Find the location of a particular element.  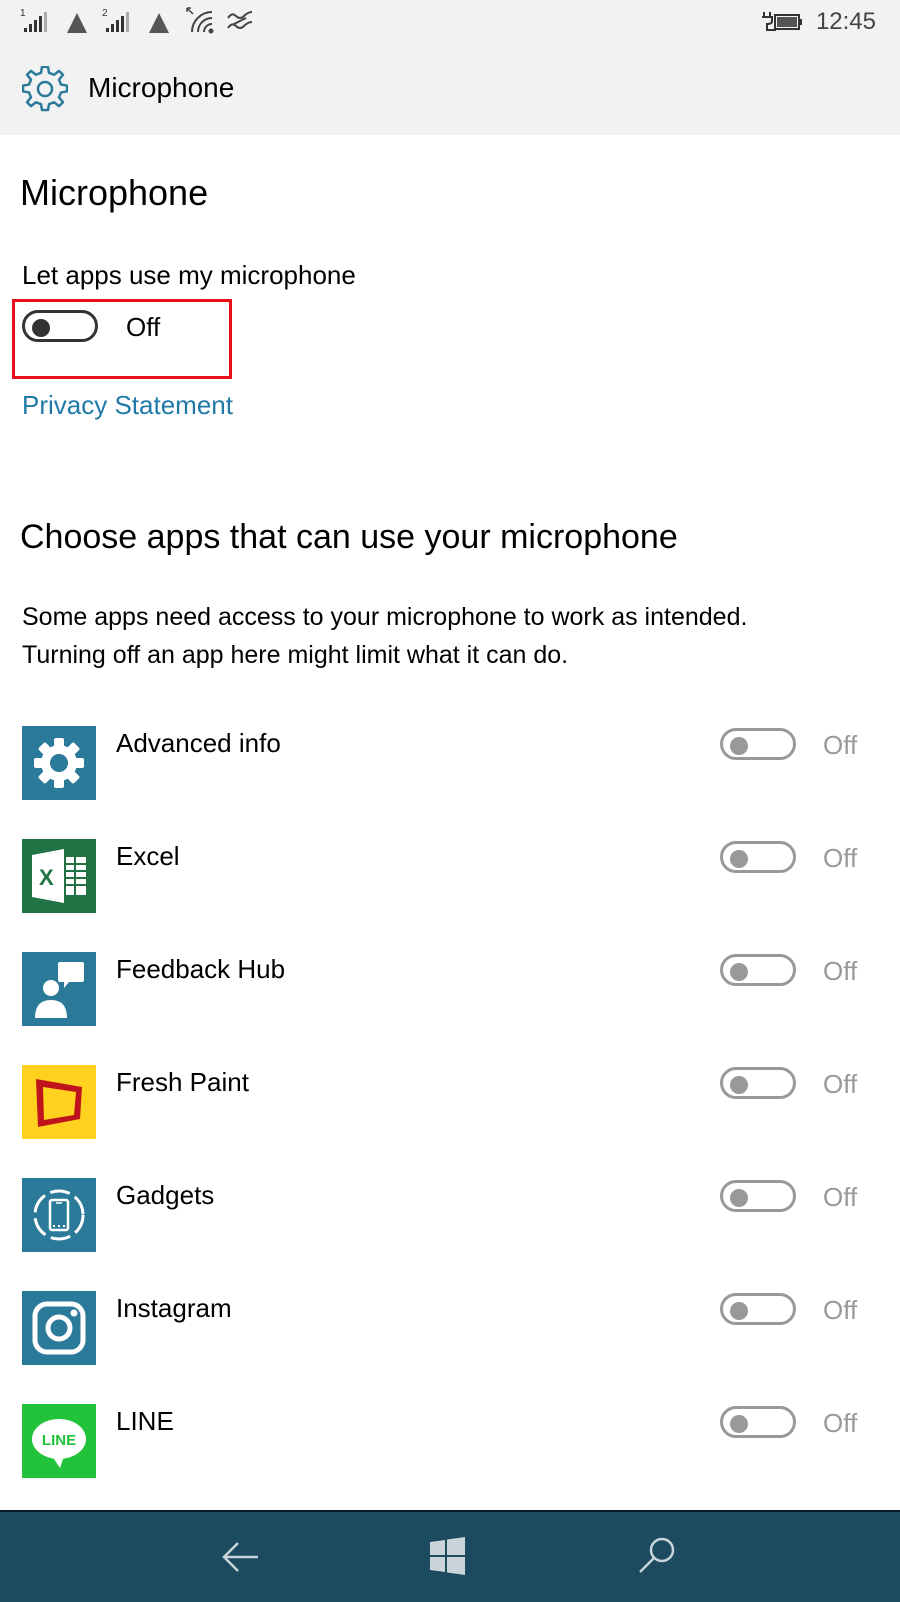

navigation-bar is located at coordinates (450, 1556).